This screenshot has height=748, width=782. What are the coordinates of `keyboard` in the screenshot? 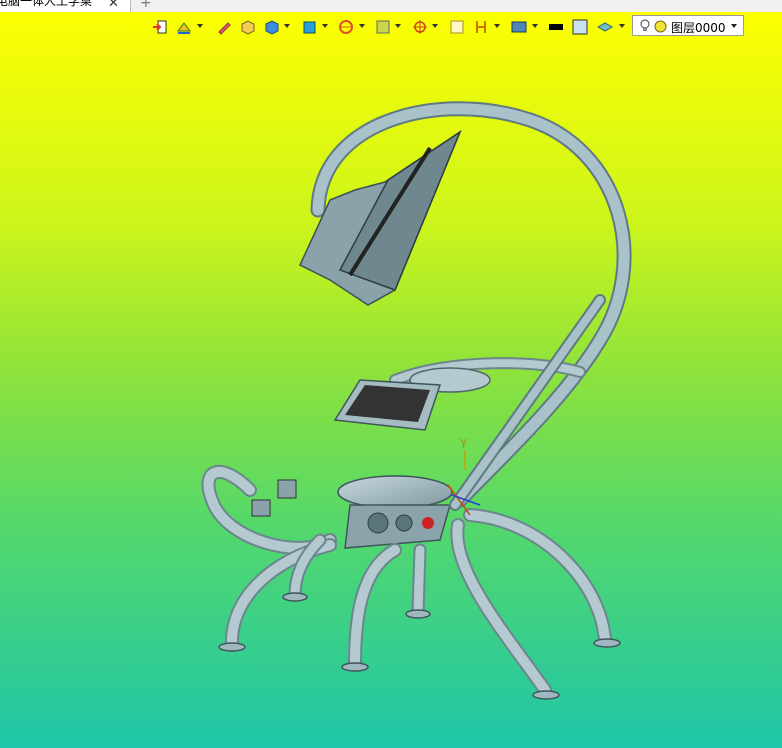 It's located at (387, 405).